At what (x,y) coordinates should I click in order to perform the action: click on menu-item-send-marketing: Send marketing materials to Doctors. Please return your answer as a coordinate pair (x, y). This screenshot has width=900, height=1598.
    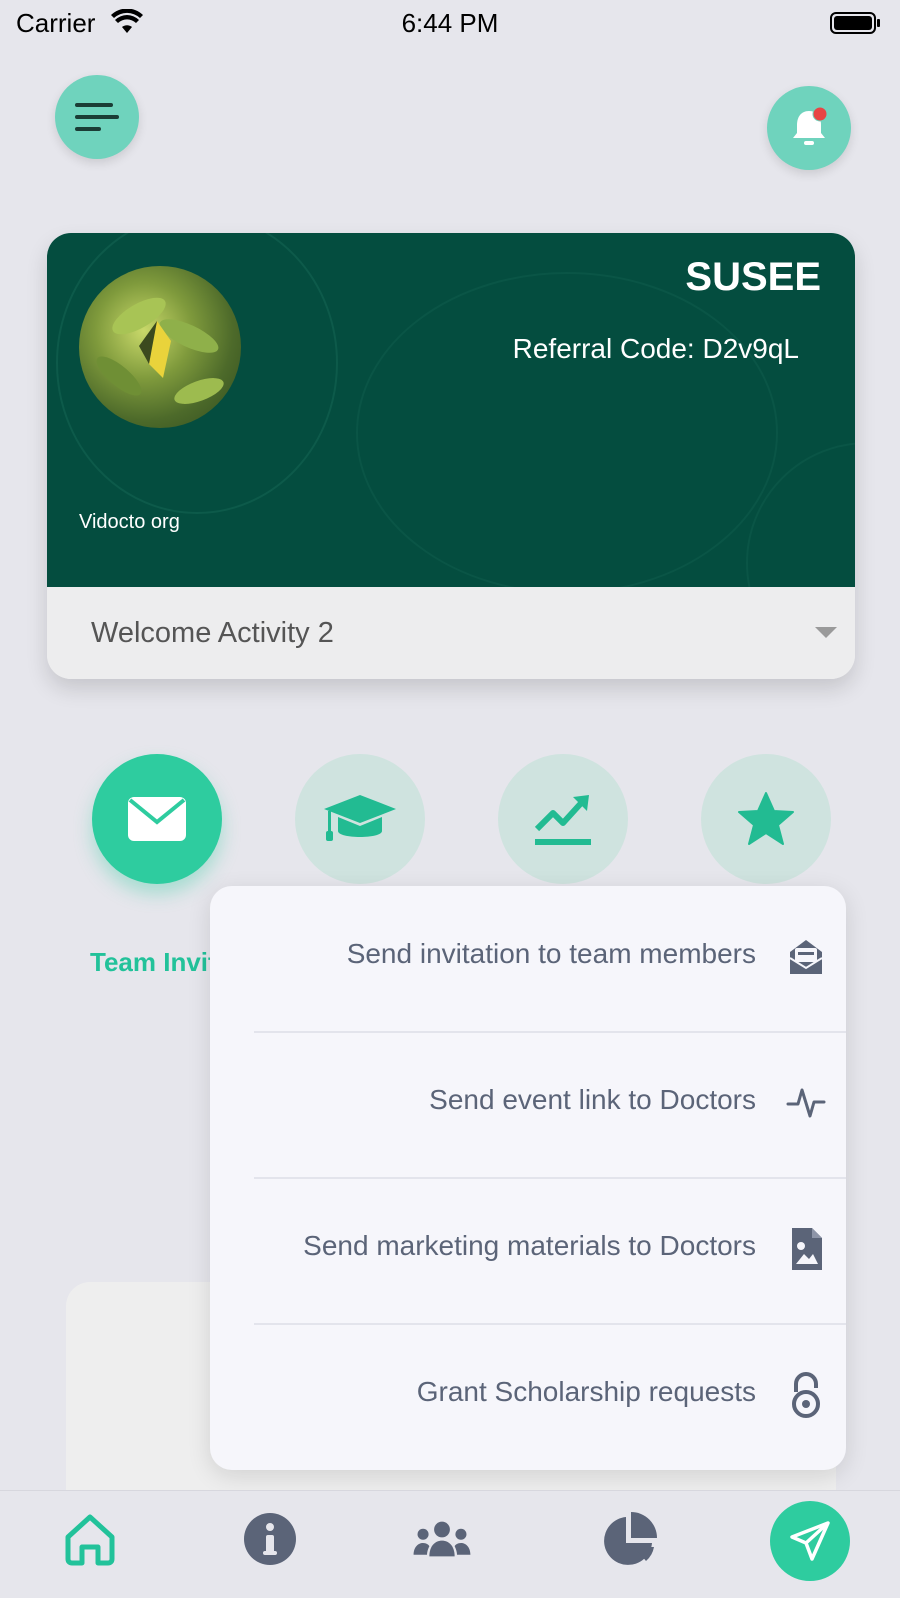
    Looking at the image, I should click on (528, 1251).